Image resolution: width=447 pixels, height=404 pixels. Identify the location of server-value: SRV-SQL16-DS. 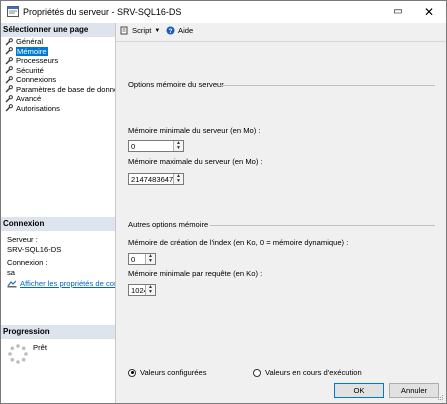
(34, 249).